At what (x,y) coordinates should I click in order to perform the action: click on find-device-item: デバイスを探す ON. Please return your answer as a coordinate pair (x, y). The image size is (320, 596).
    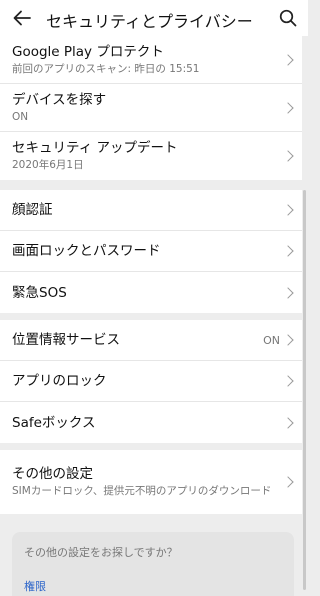
    Looking at the image, I should click on (151, 108).